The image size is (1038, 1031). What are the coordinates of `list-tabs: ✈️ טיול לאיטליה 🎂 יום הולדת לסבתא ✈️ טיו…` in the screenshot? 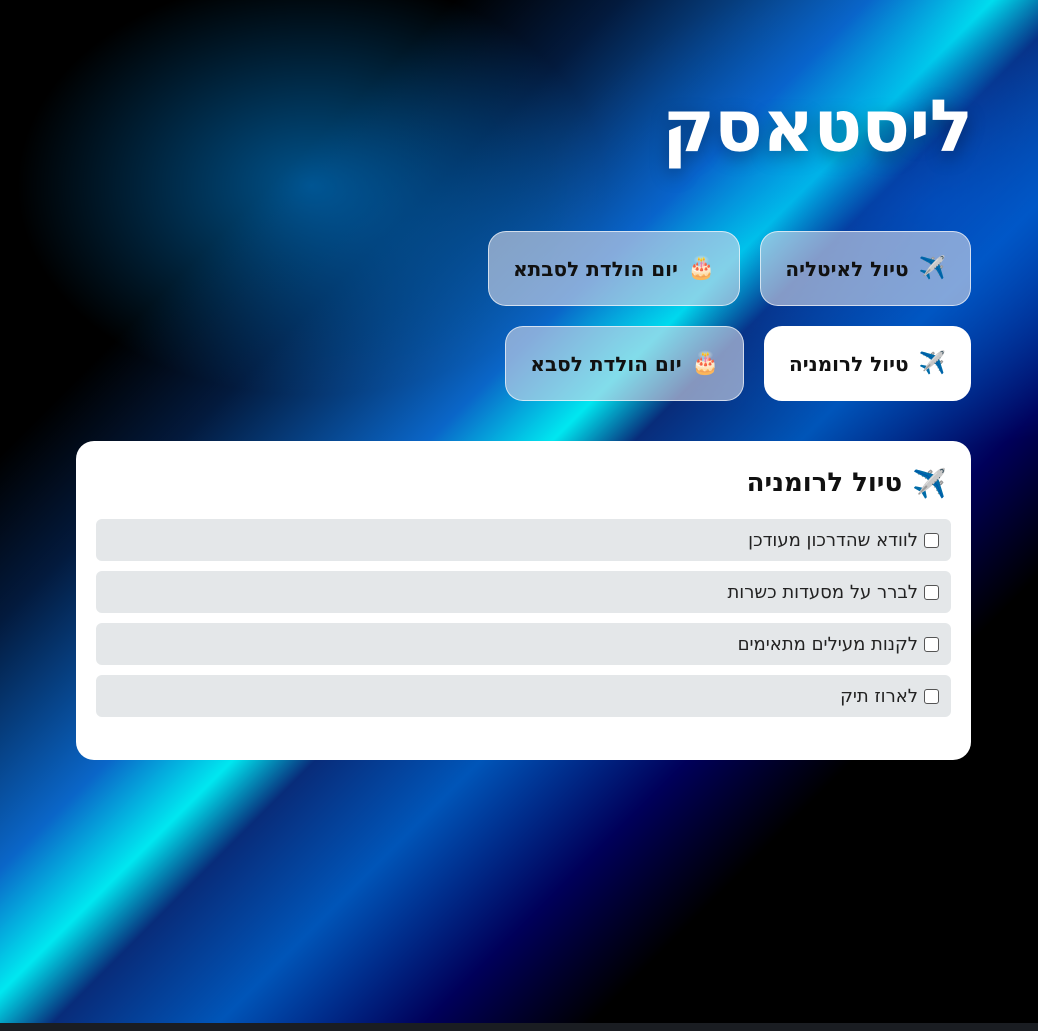 It's located at (621, 316).